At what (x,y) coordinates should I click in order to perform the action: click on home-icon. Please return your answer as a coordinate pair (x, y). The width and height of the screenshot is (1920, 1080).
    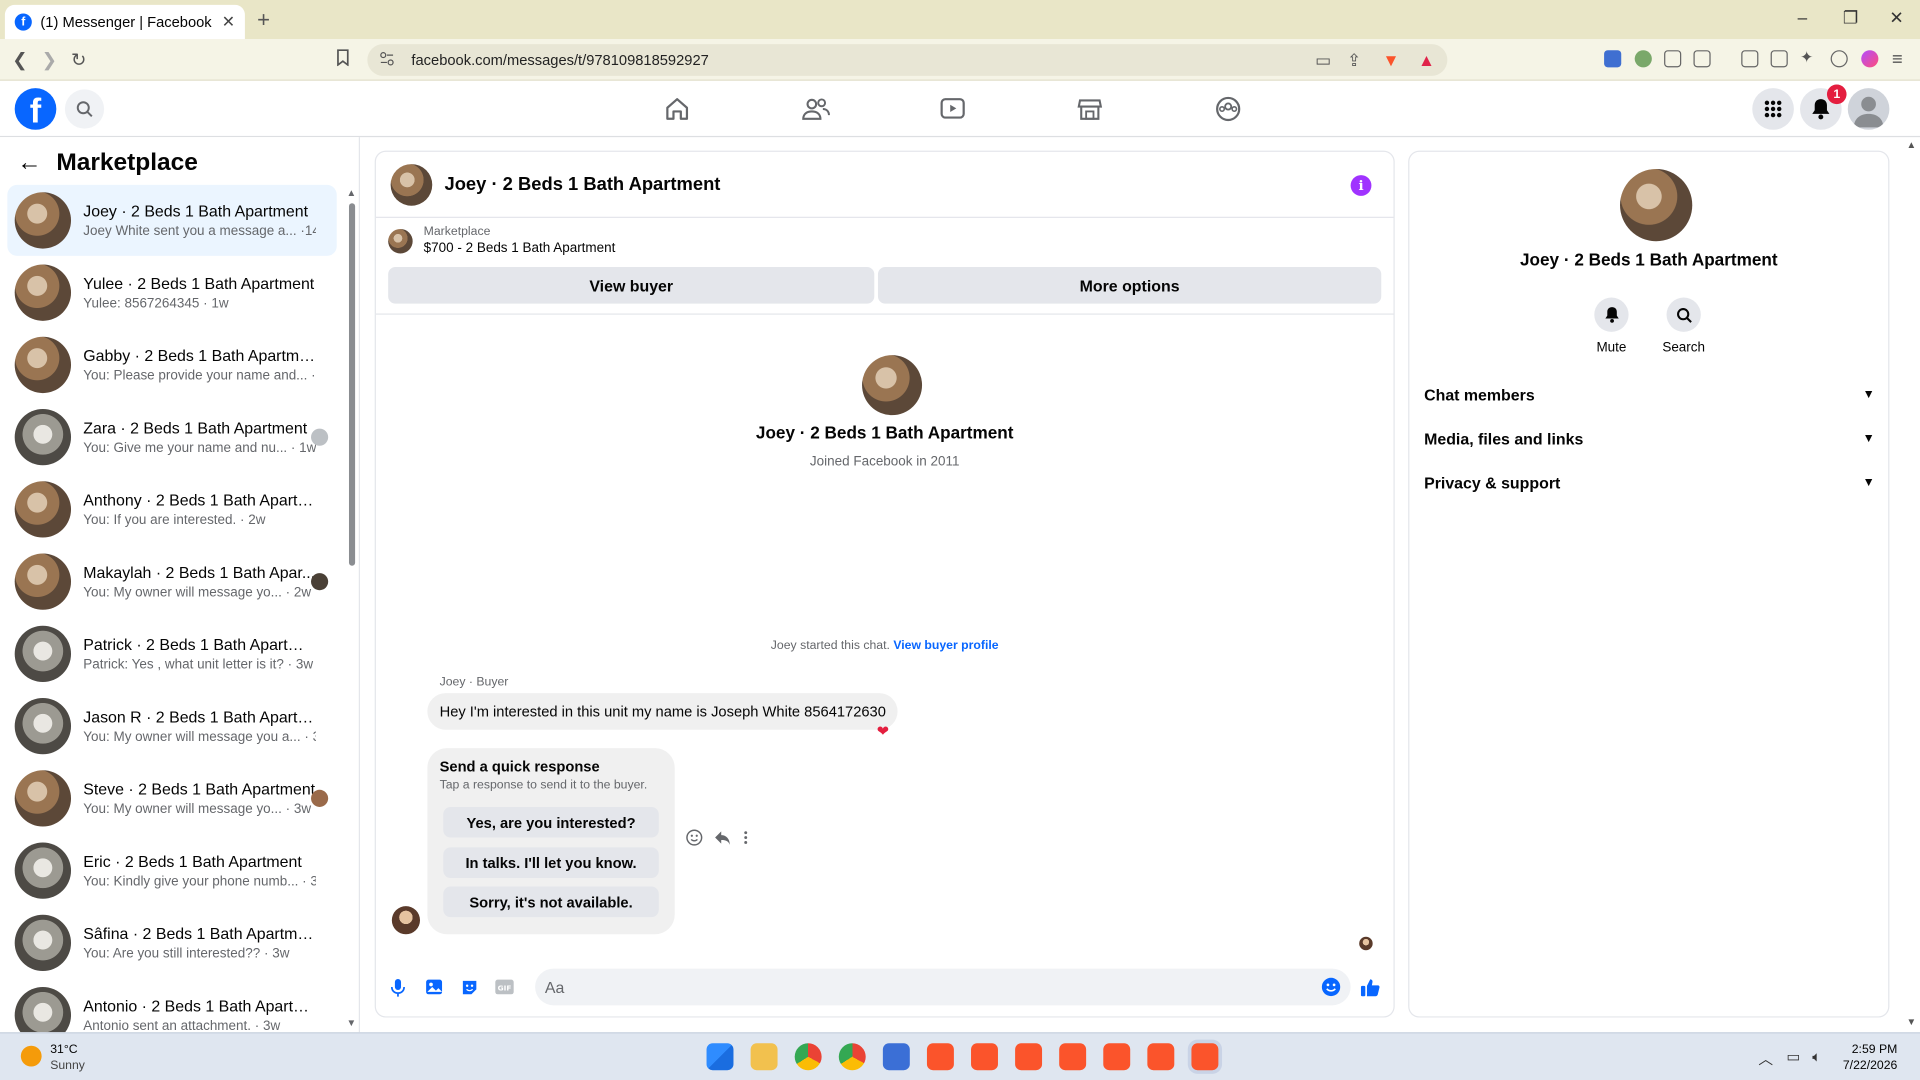
    Looking at the image, I should click on (677, 109).